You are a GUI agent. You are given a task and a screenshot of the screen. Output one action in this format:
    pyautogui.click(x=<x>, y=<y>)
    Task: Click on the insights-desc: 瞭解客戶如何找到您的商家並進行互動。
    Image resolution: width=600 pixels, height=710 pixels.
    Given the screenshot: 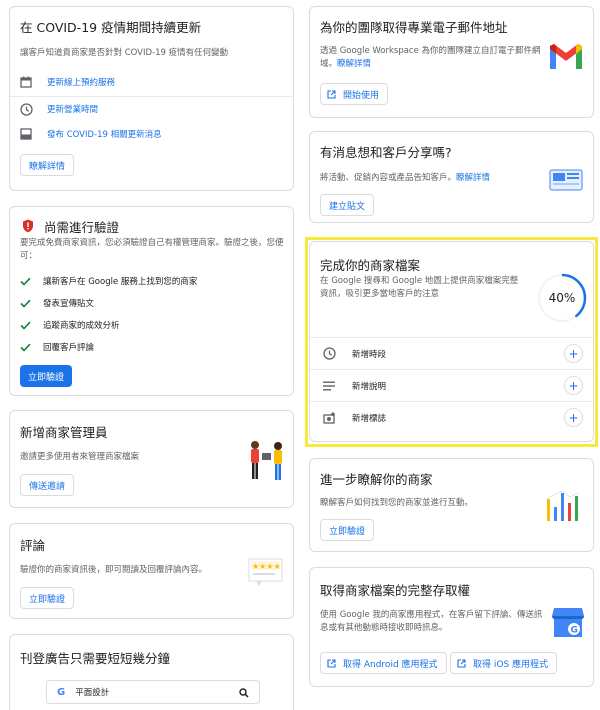 What is the action you would take?
    pyautogui.click(x=397, y=503)
    